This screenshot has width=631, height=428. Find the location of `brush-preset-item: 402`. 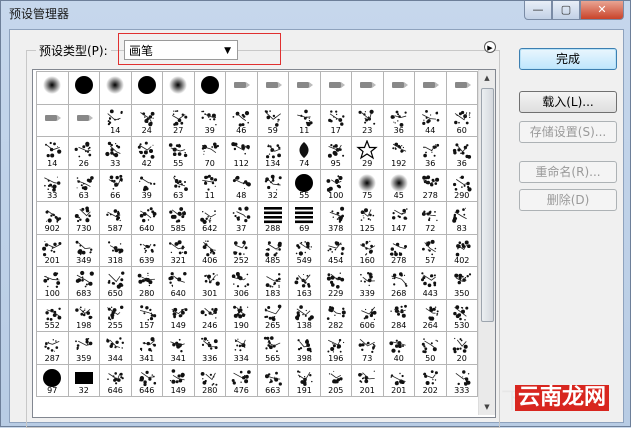

brush-preset-item: 402 is located at coordinates (461, 250).